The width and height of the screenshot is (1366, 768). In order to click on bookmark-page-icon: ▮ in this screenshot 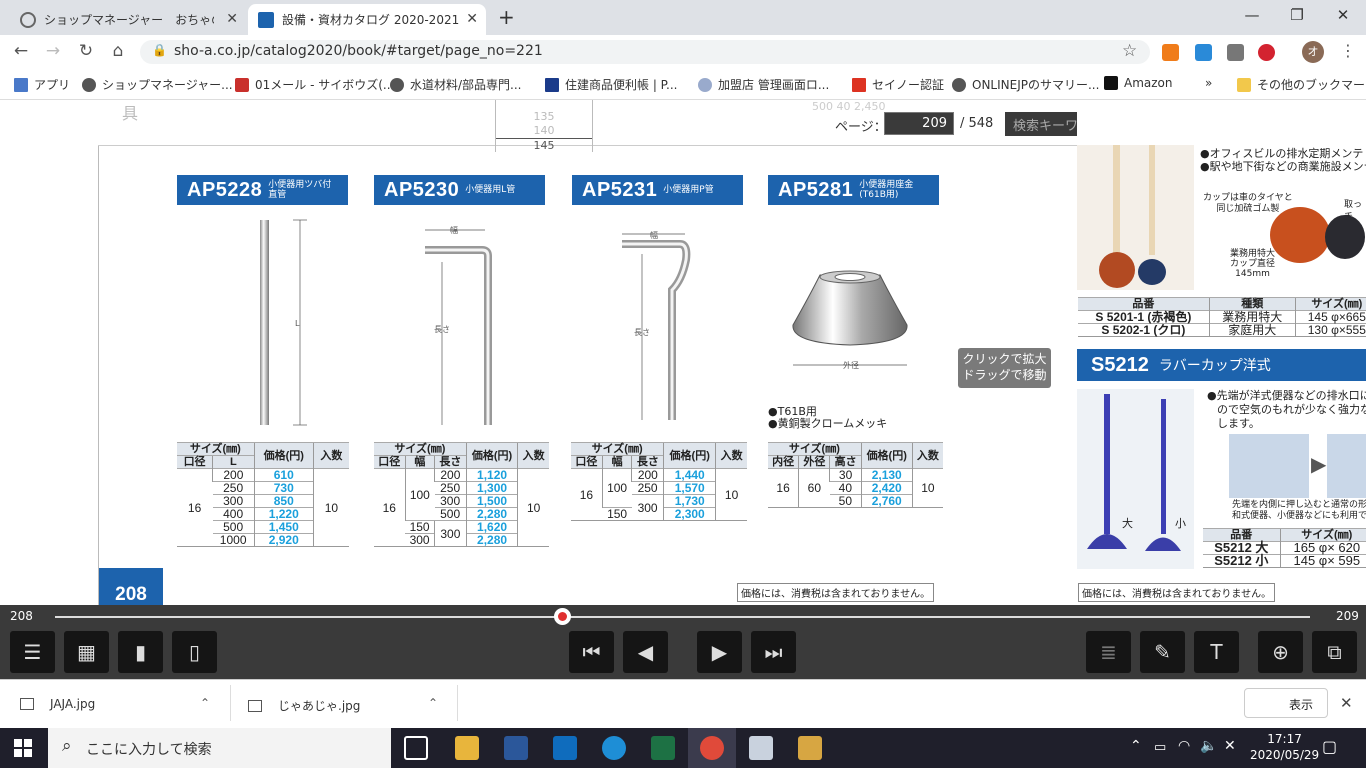, I will do `click(140, 652)`.